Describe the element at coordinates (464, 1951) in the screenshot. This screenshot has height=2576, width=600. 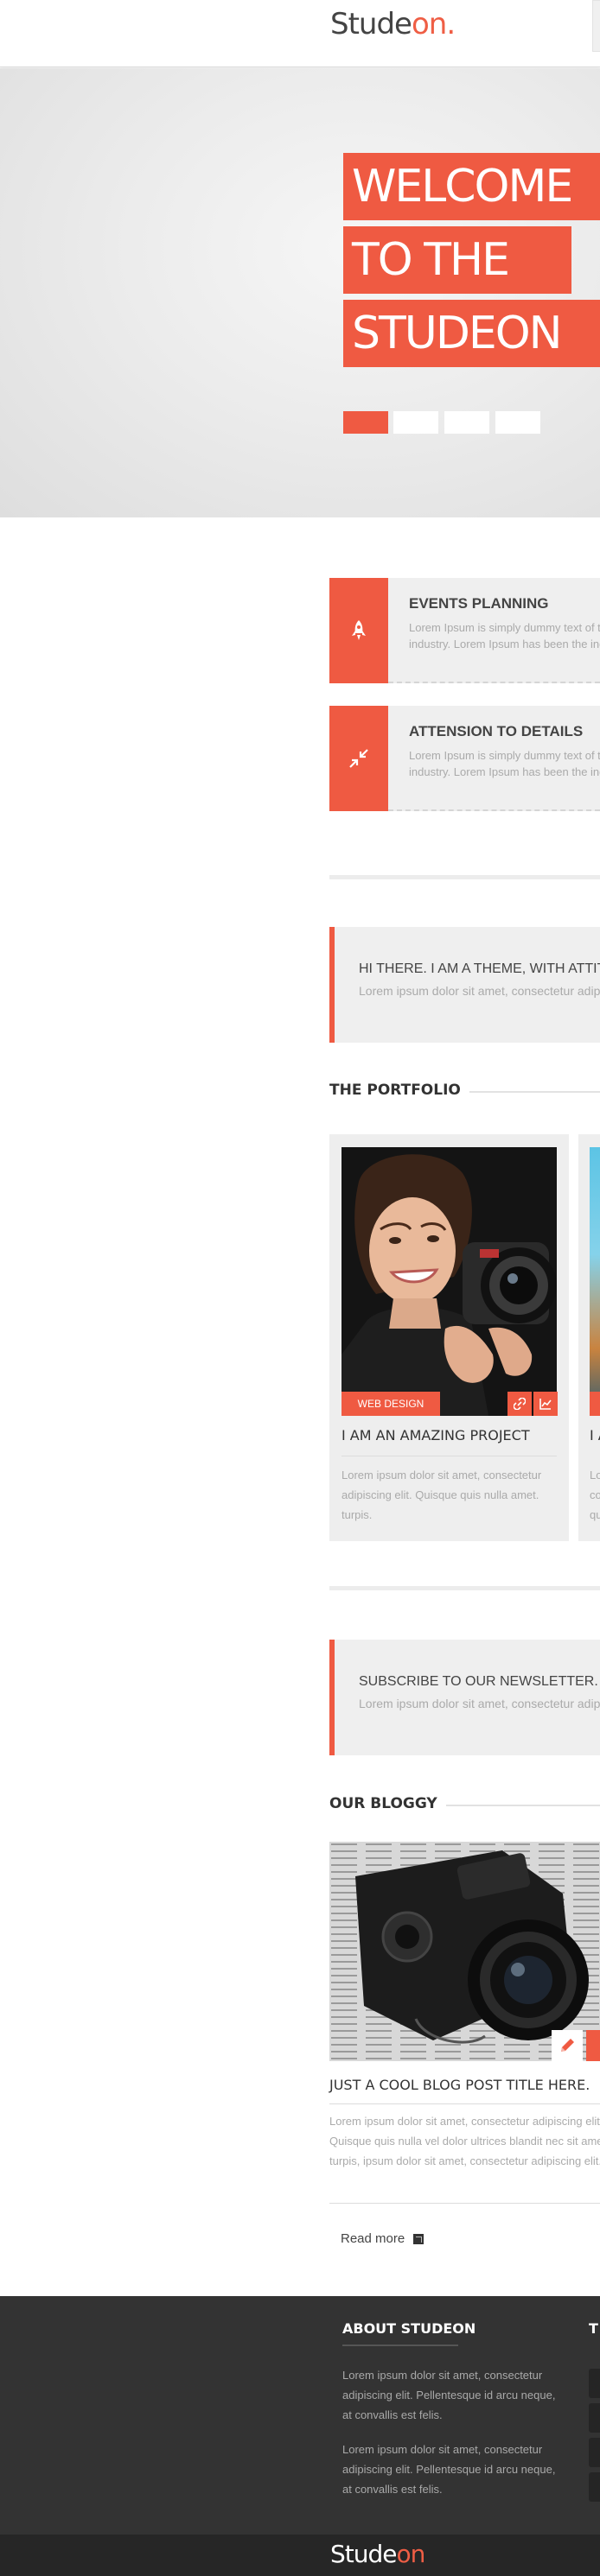
I see `blog-post-photo` at that location.